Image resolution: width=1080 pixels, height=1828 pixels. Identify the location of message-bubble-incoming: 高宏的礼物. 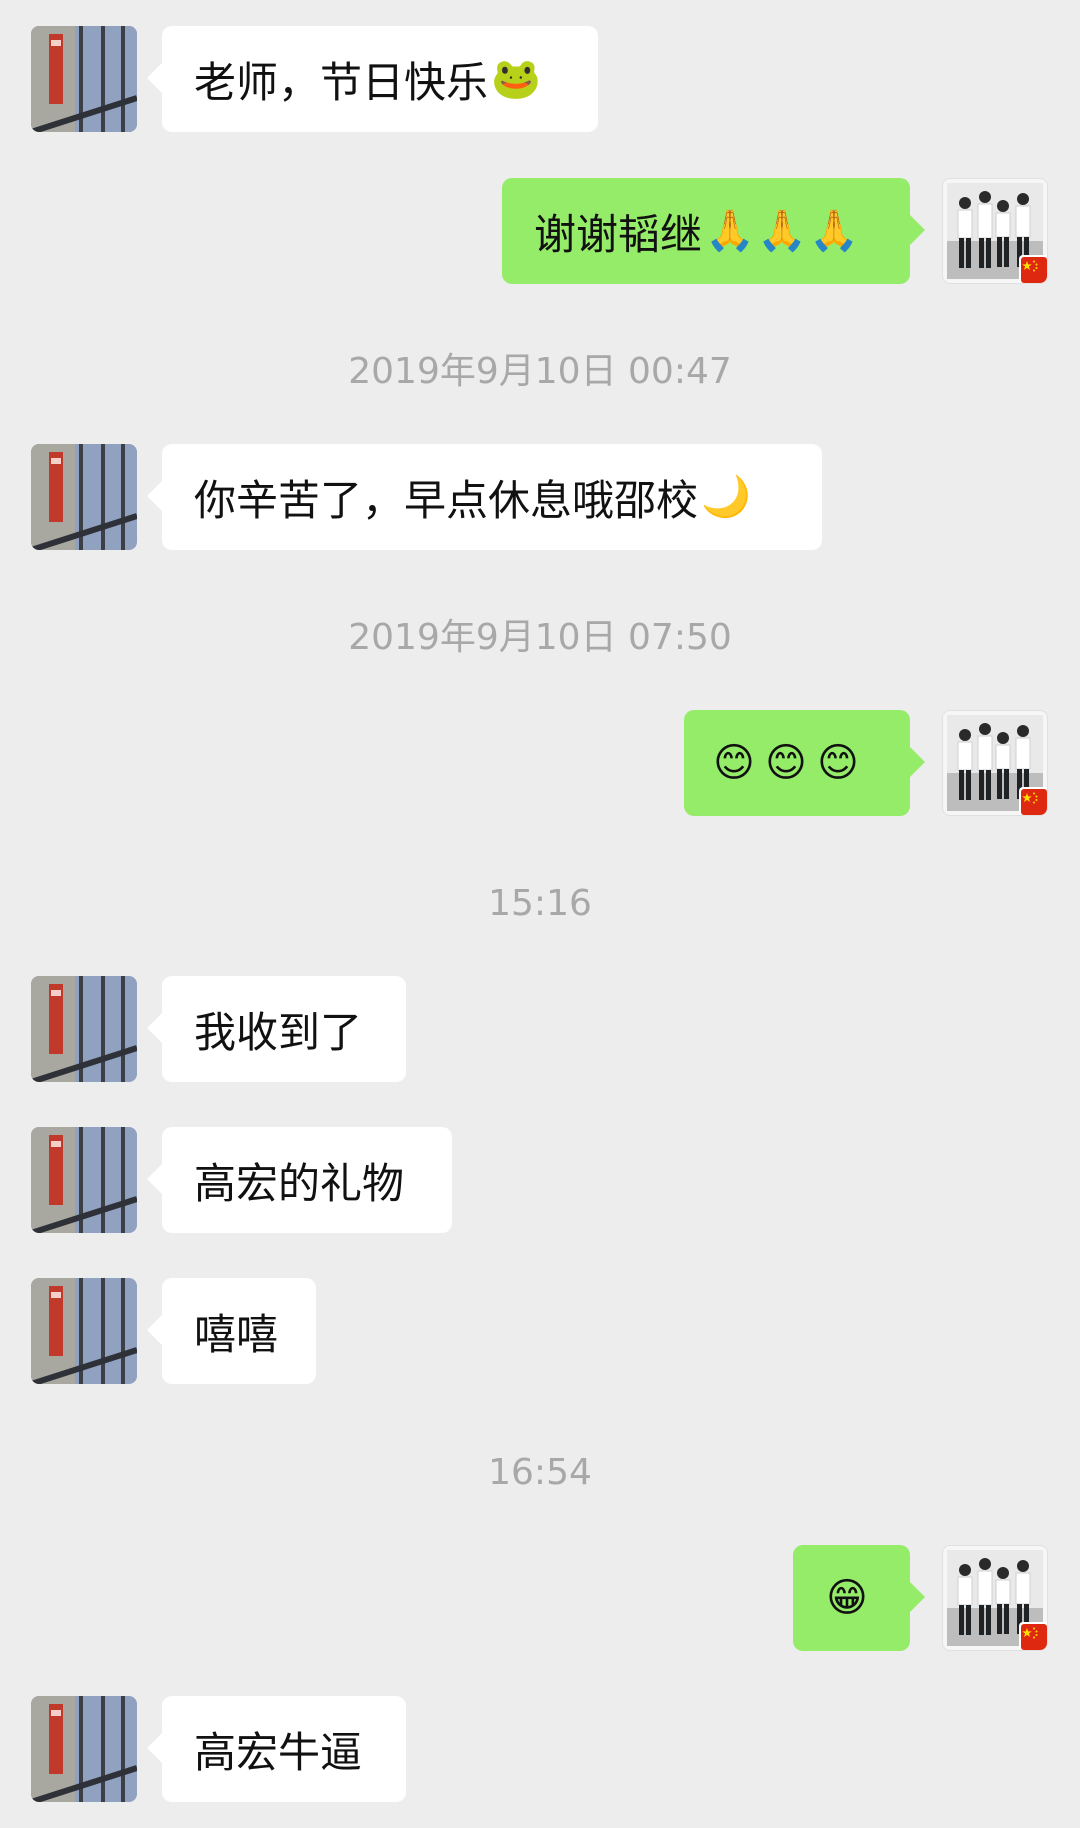
(299, 1180).